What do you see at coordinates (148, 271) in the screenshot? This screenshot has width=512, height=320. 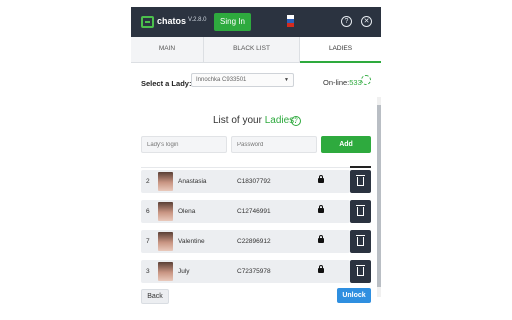 I see `lady-row-number: 3` at bounding box center [148, 271].